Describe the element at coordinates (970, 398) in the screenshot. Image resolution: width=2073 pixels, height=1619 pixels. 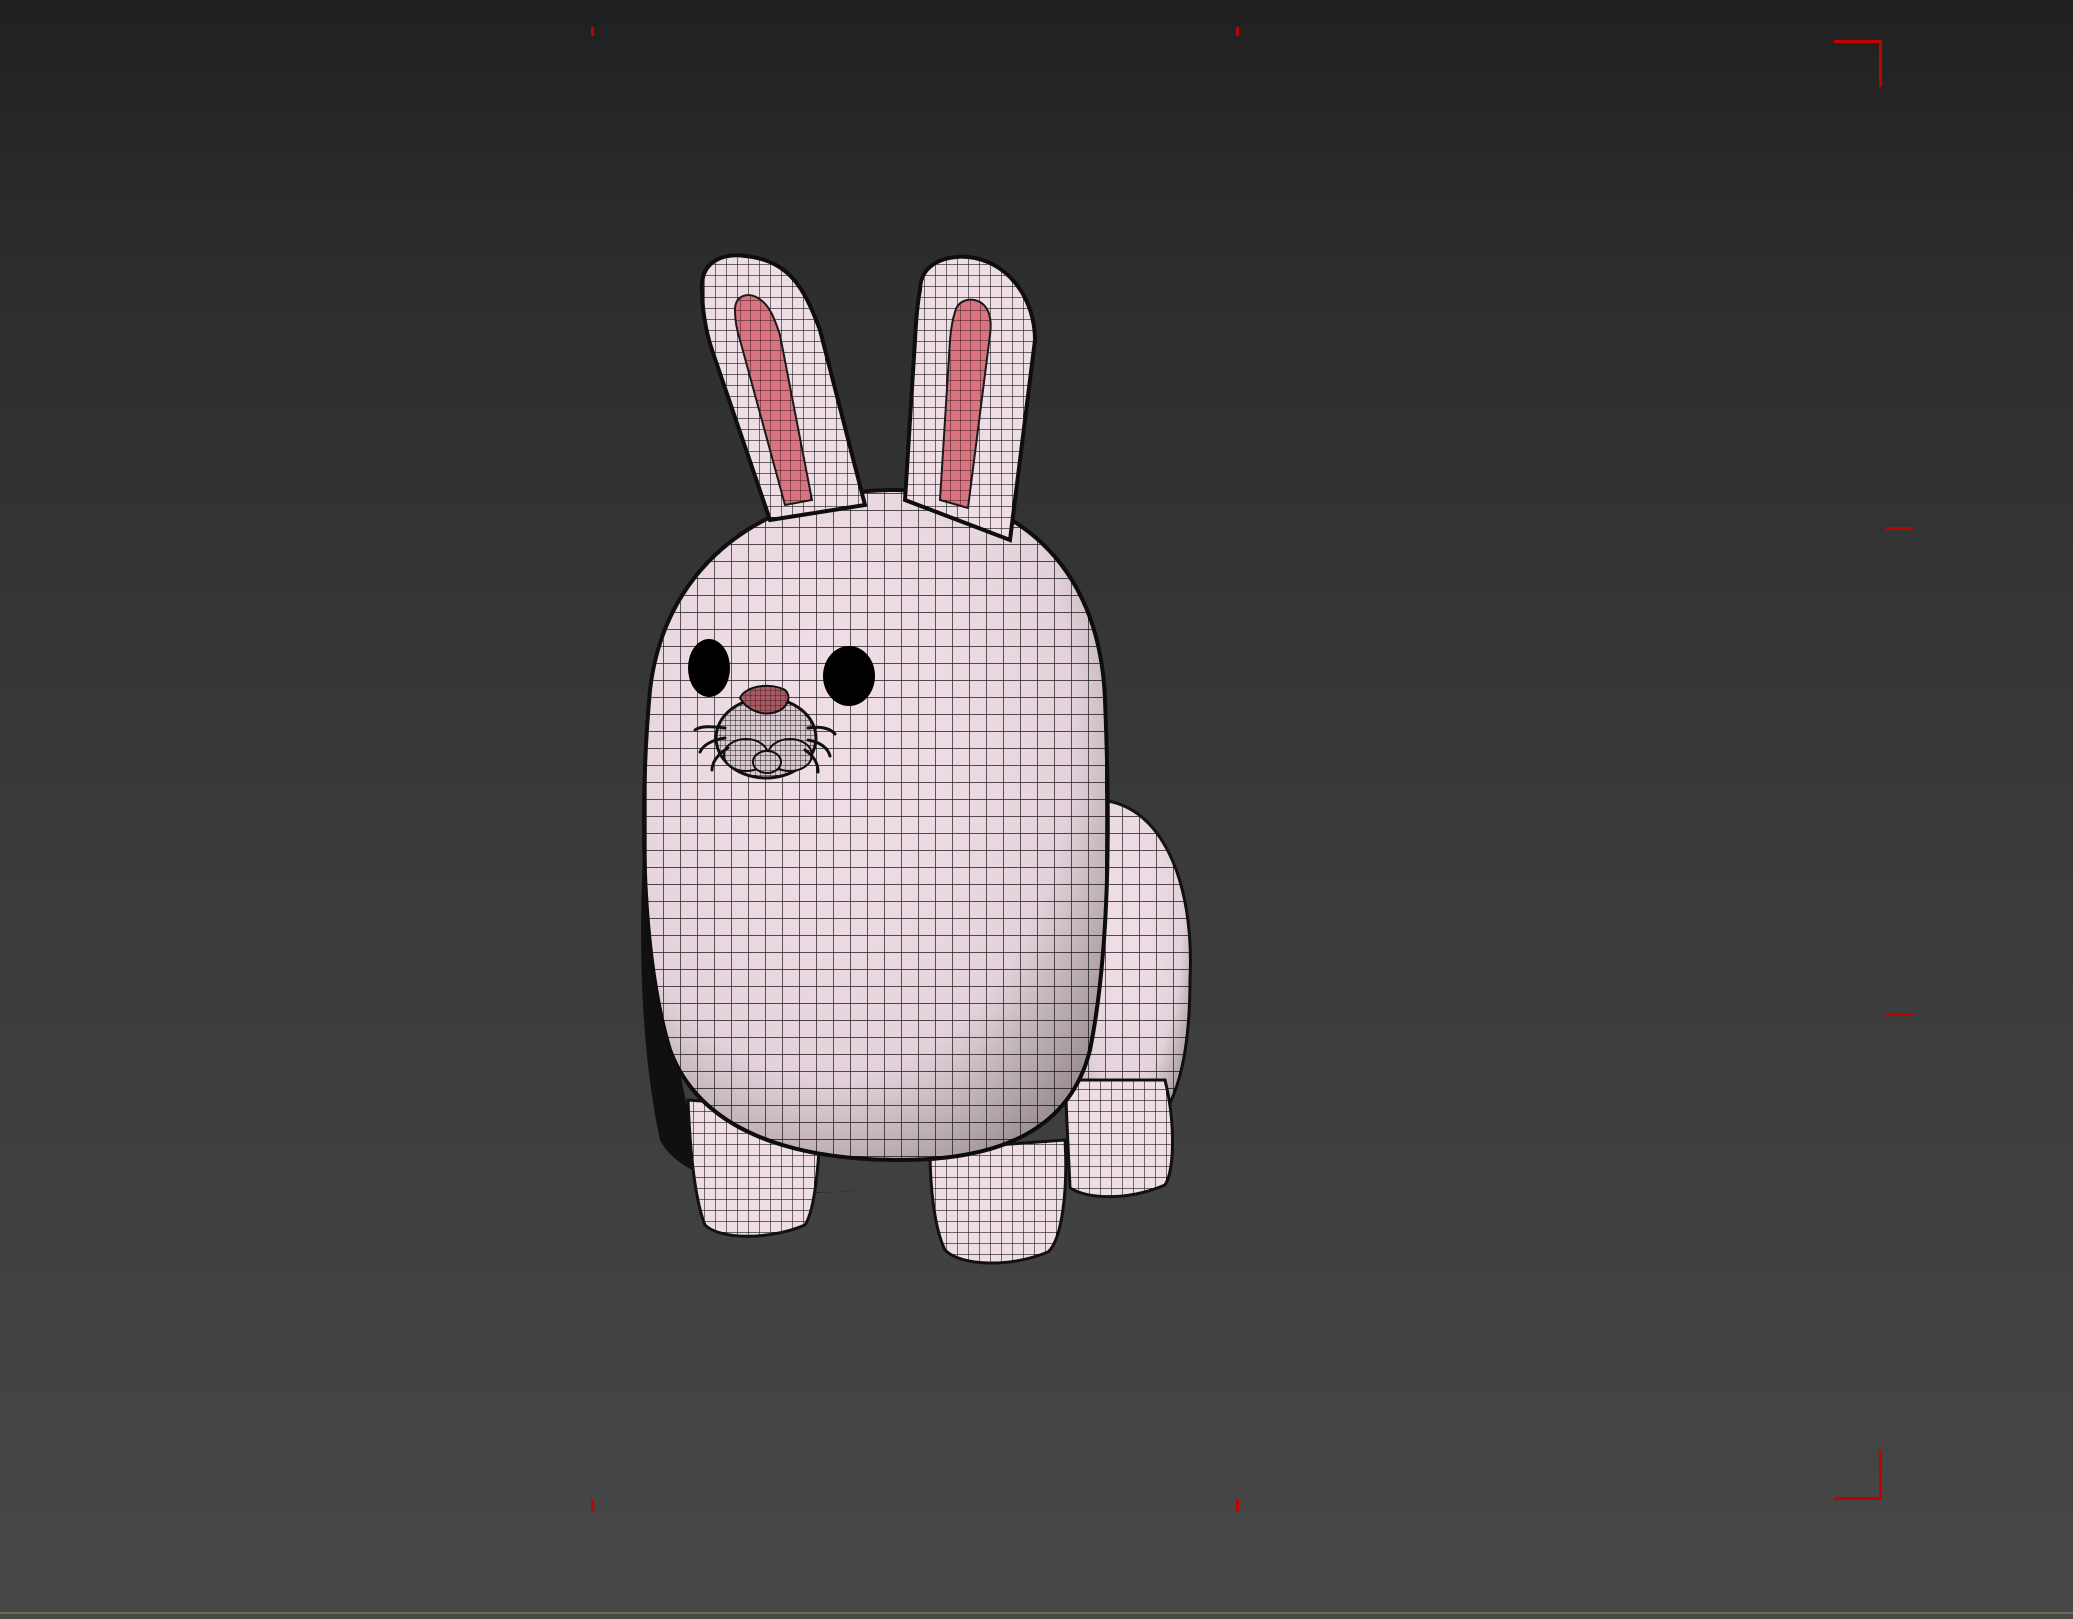
I see `right-ear` at that location.